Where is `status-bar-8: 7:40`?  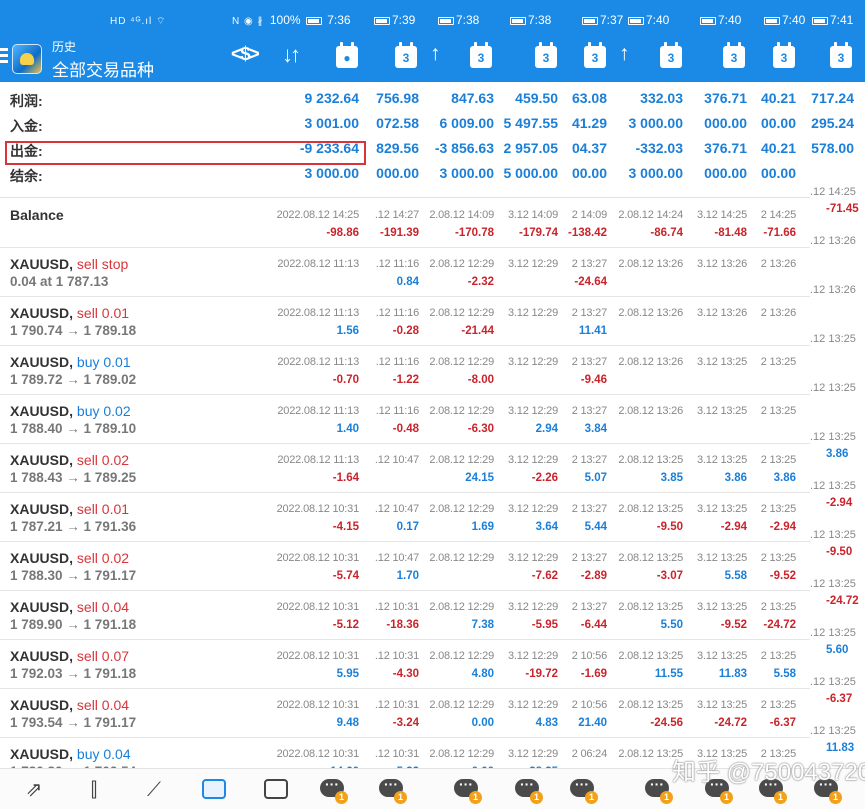
status-bar-8: 7:40 is located at coordinates (783, 20).